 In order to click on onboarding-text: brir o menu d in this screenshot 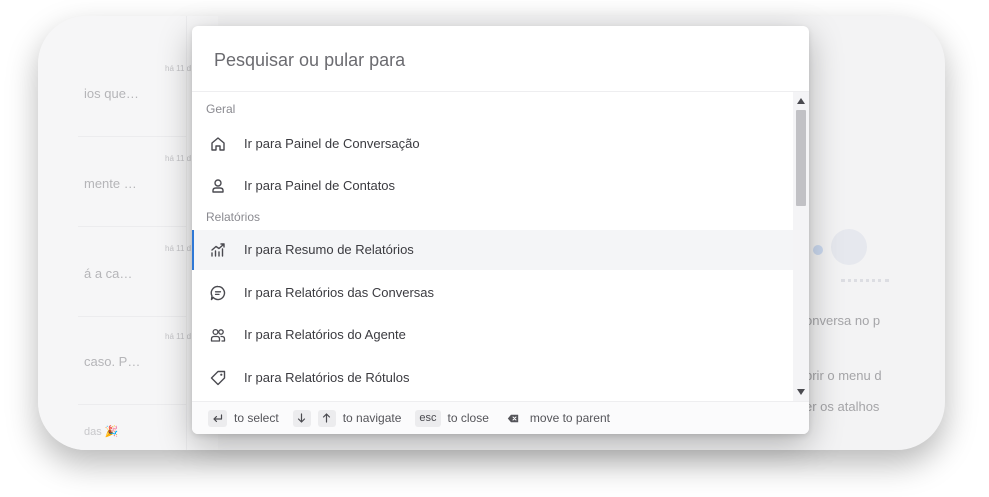, I will do `click(843, 375)`.